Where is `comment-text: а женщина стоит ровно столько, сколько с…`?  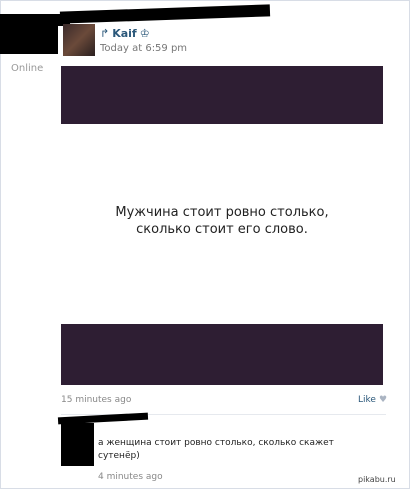
comment-text: а женщина стоит ровно столько, сколько с… is located at coordinates (216, 449).